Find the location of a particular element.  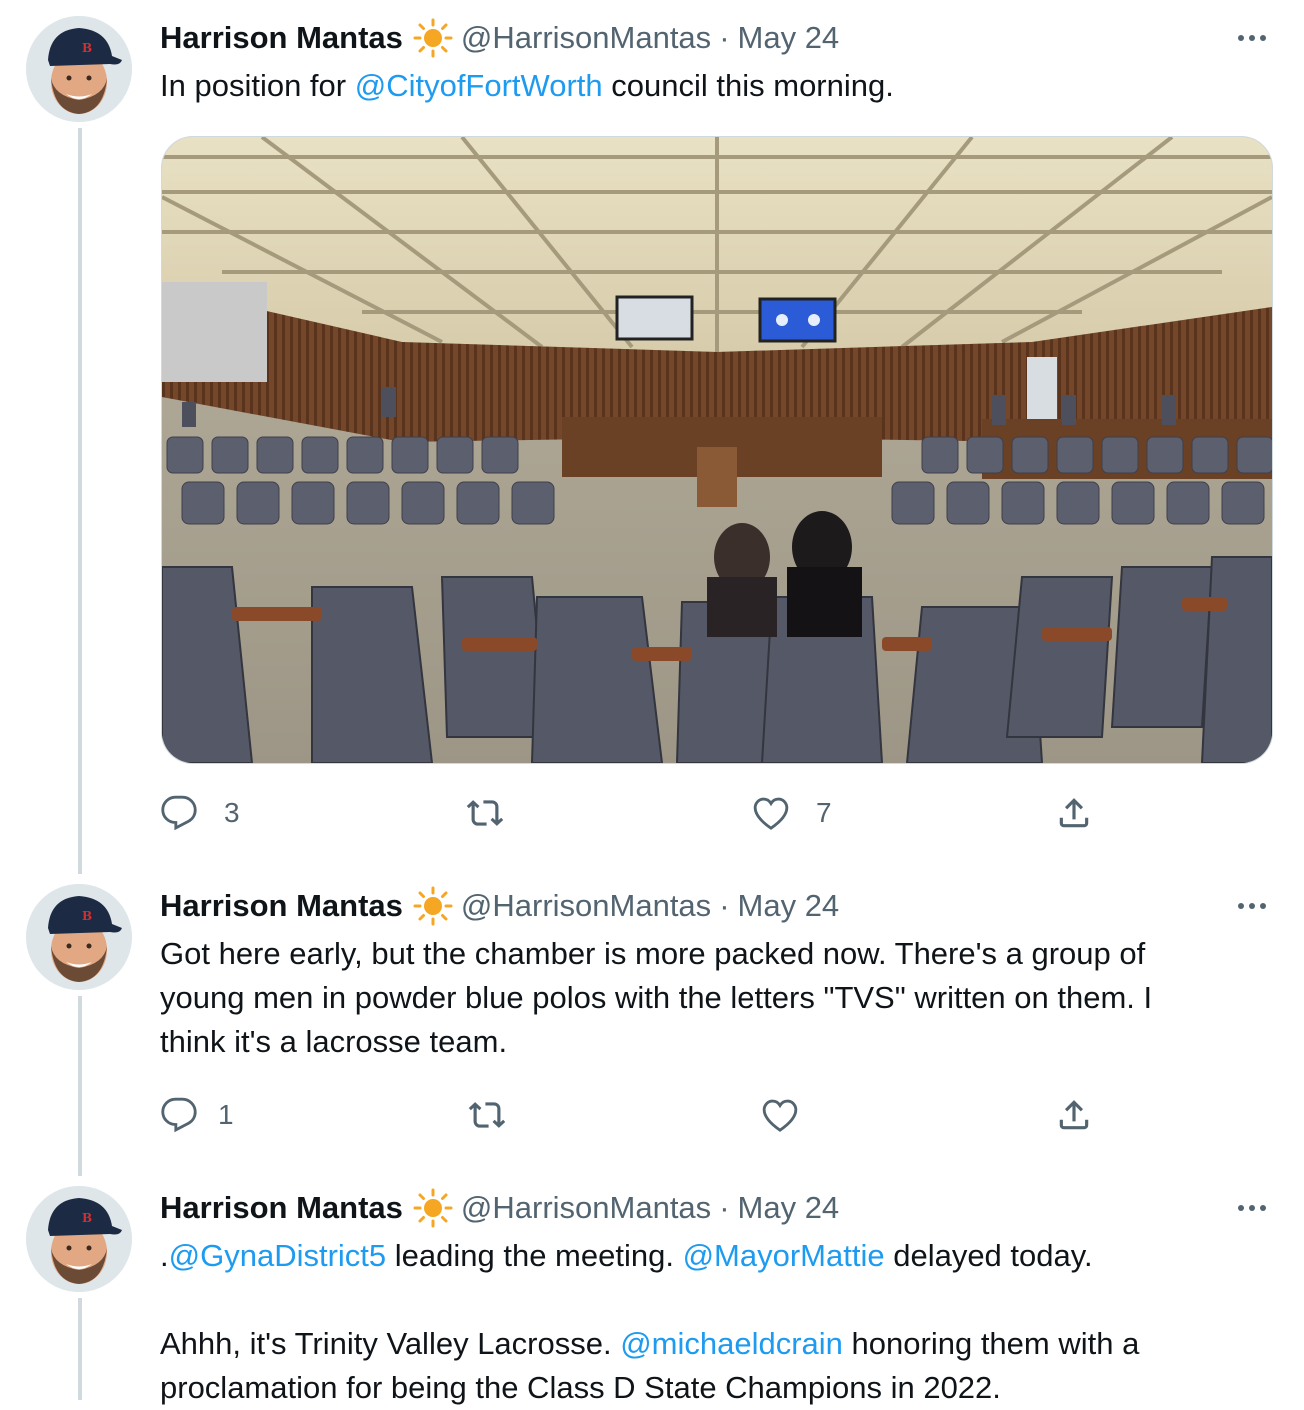

like-button is located at coordinates (780, 1115).